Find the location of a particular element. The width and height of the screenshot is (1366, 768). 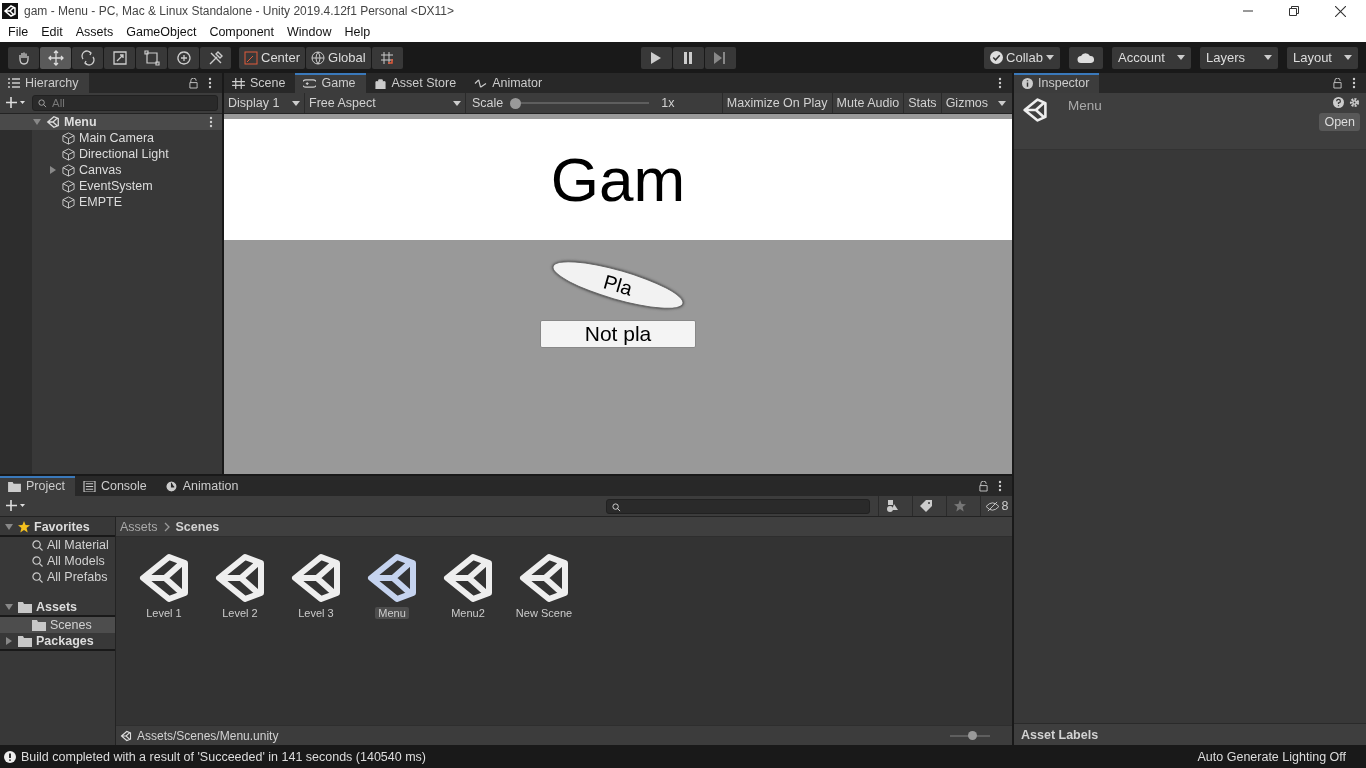

hidden-packages-button: 8 is located at coordinates (996, 506).